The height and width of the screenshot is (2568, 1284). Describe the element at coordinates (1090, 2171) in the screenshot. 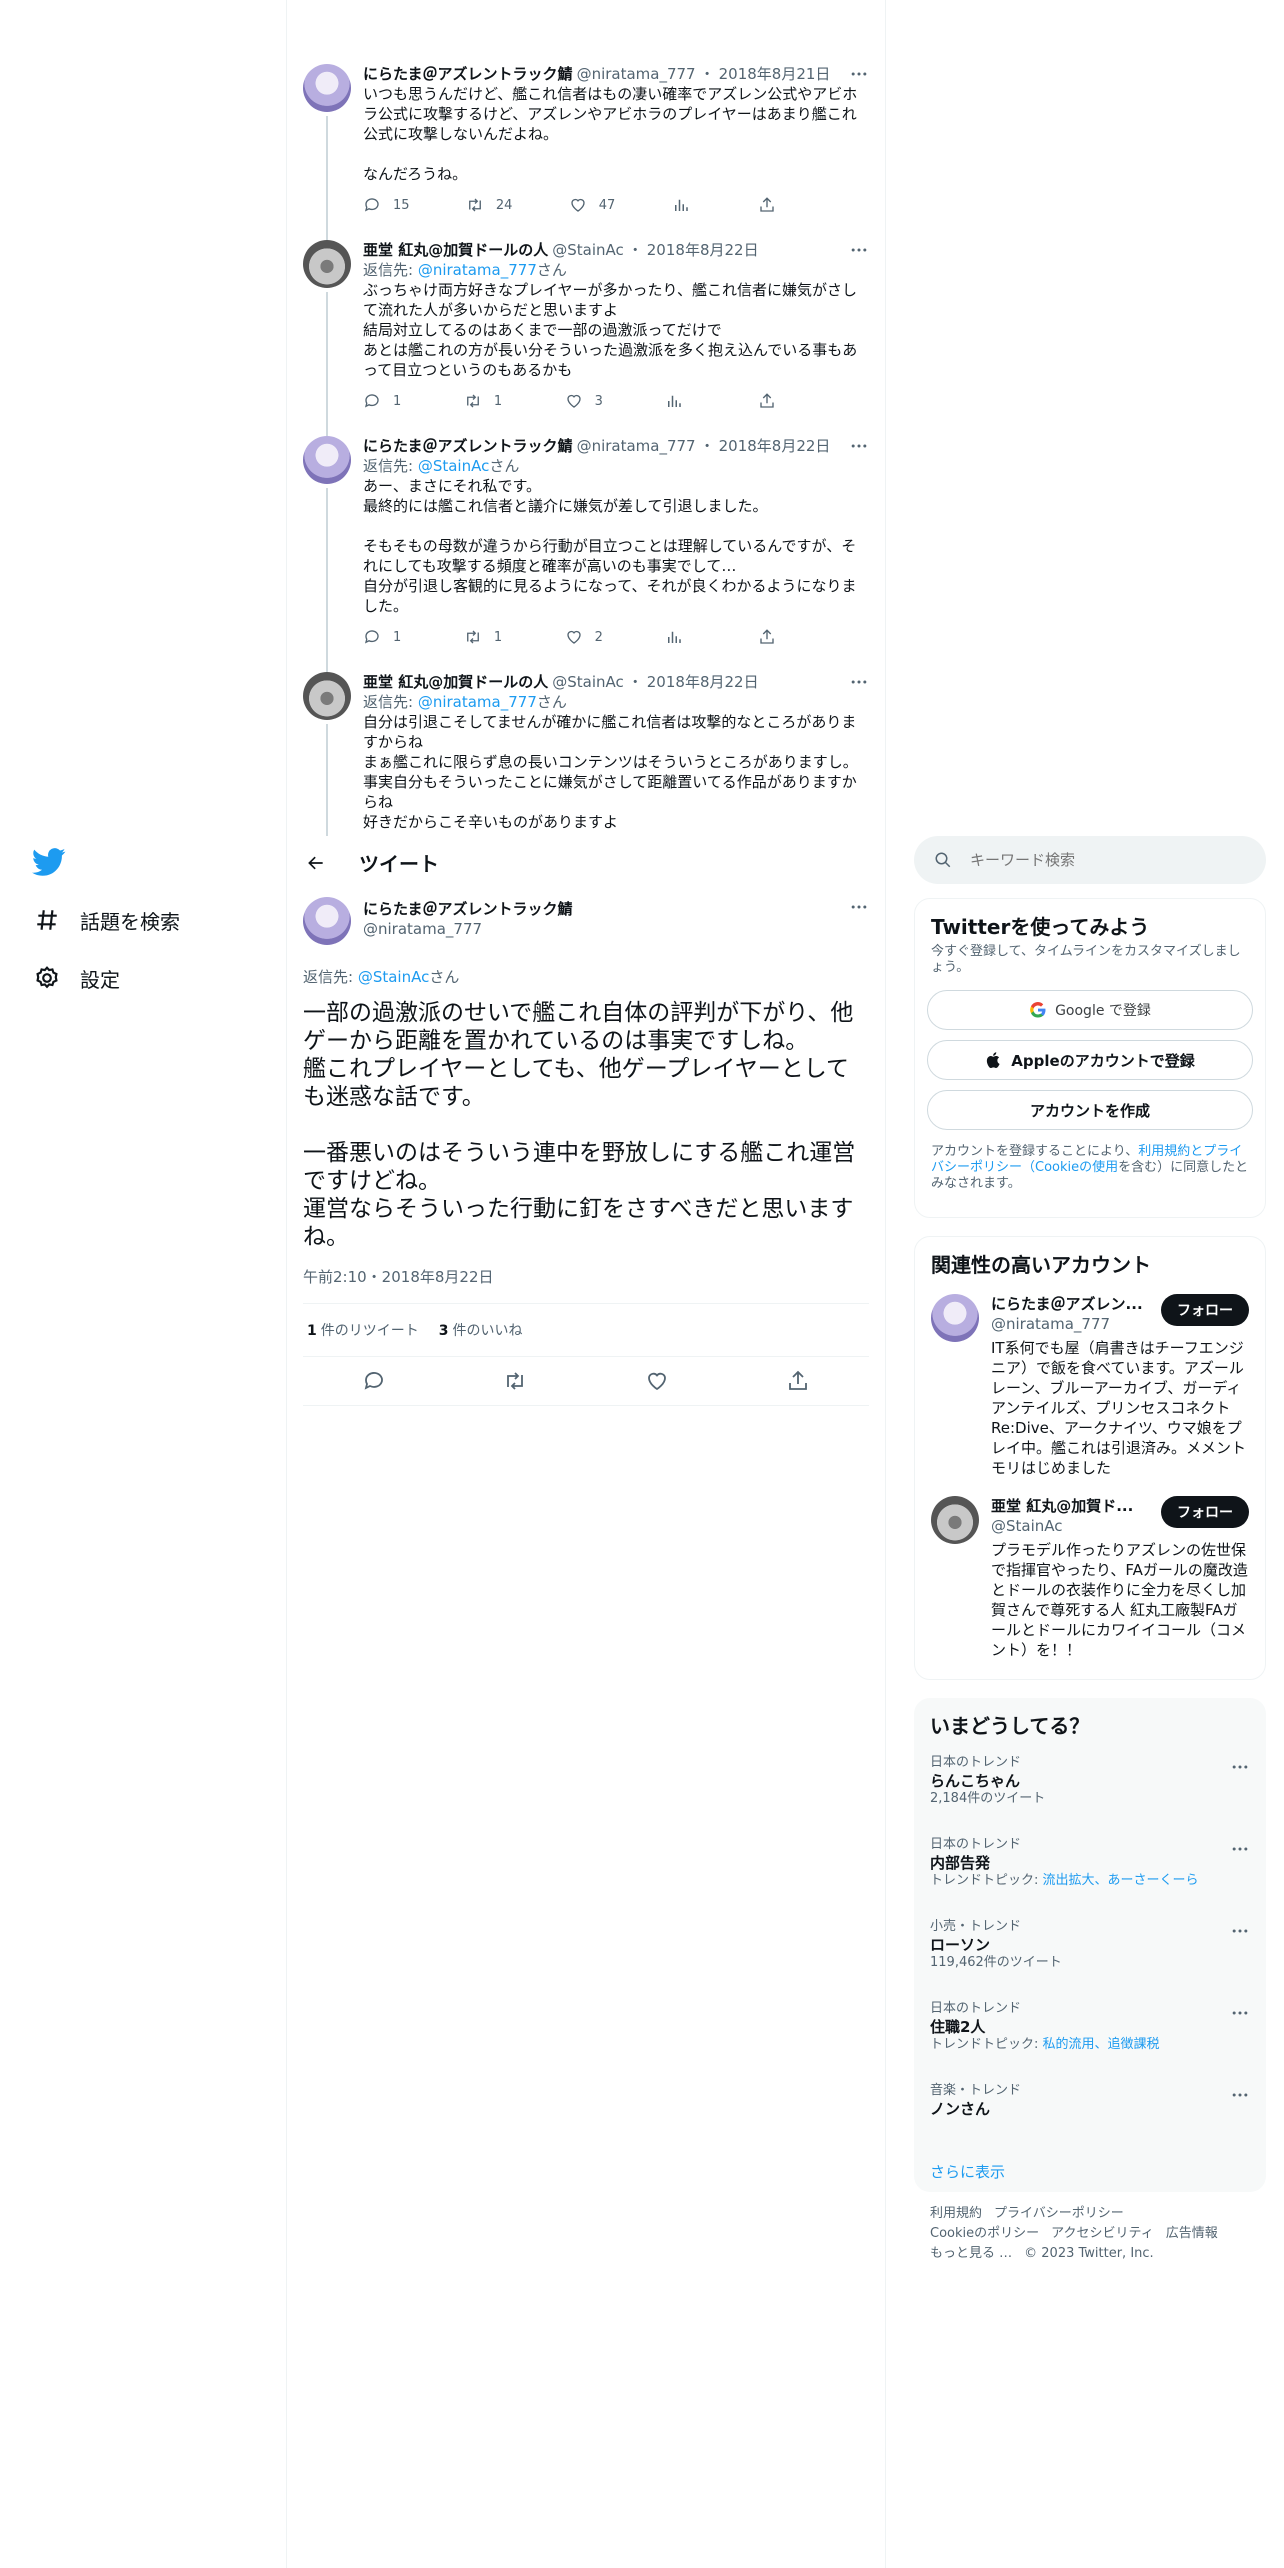

I see `show-more-link: さらに表示` at that location.